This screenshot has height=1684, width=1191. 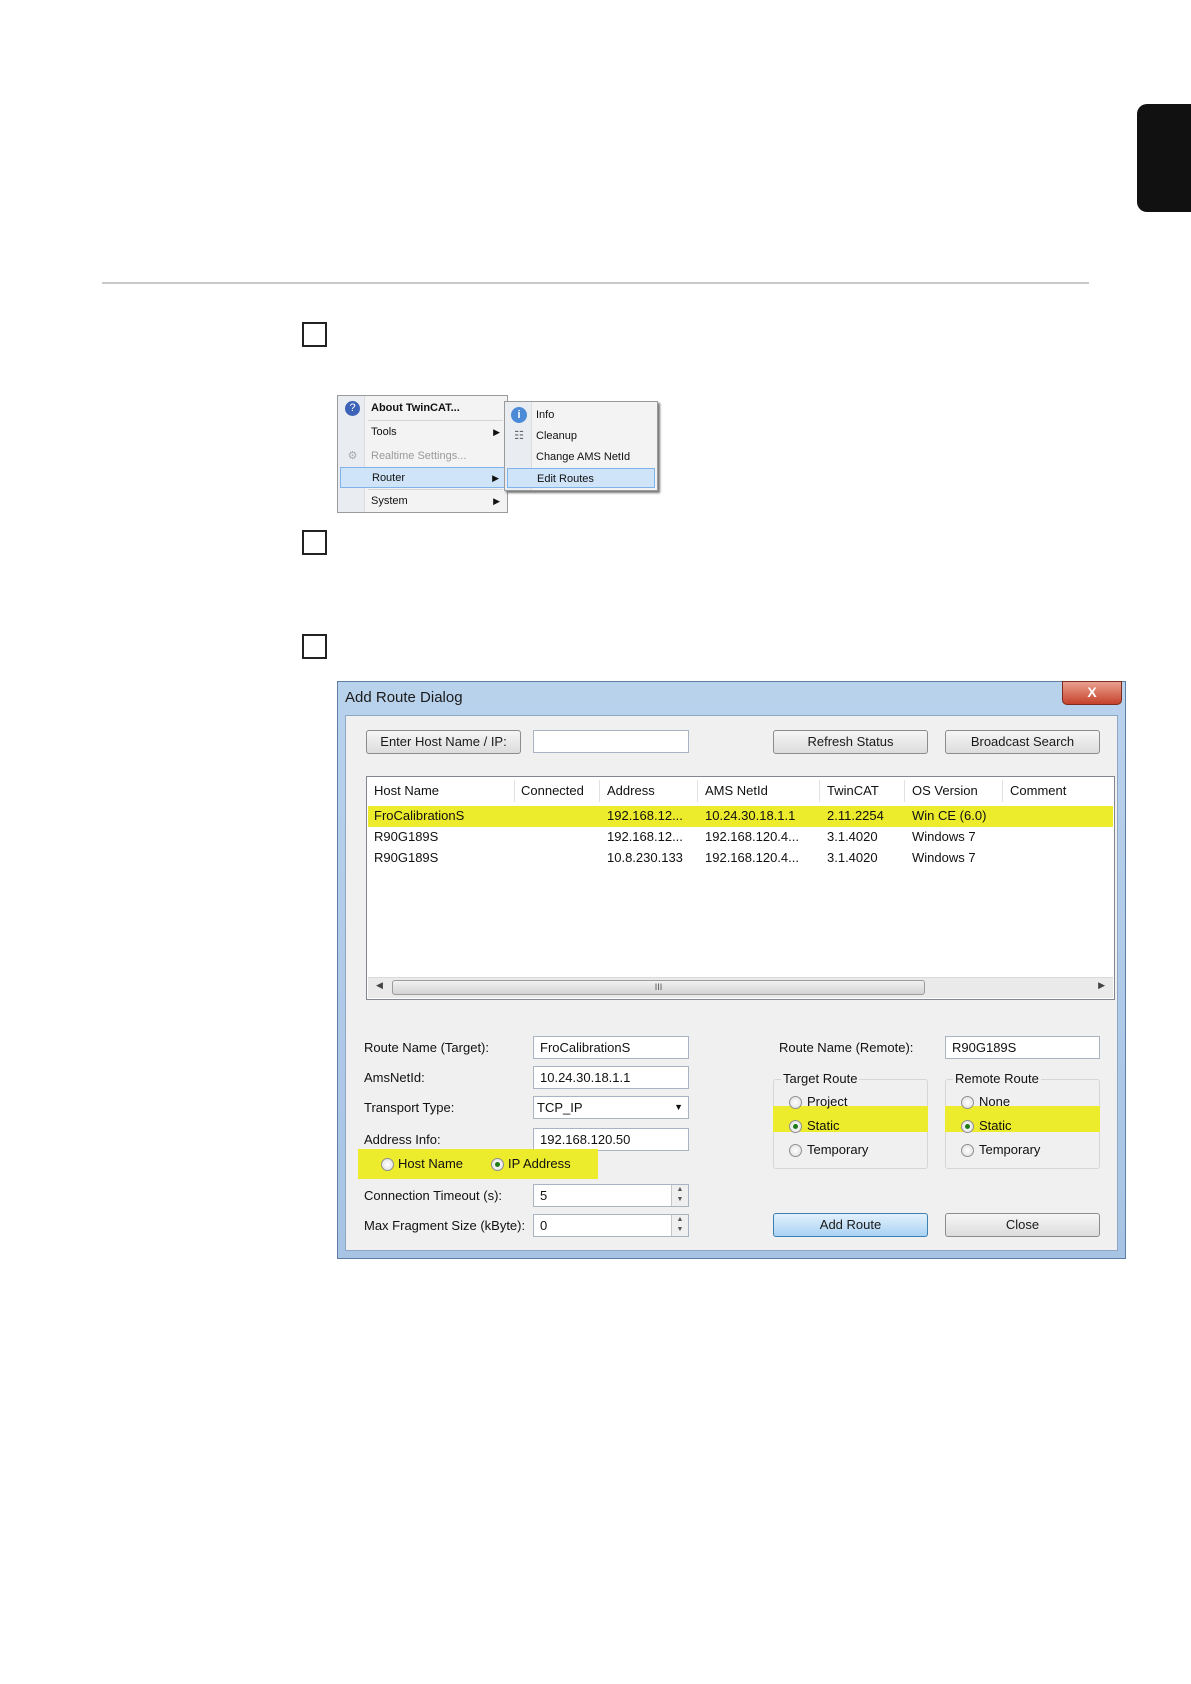 I want to click on host-ip-input, so click(x=611, y=741).